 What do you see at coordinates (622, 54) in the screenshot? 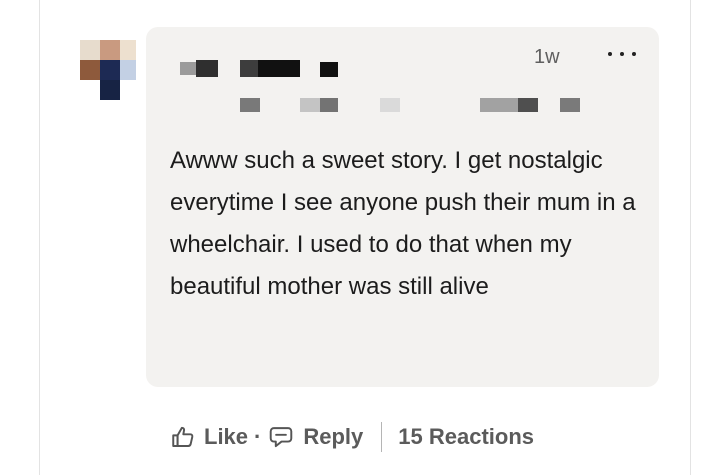
I see `more-horizontal-icon` at bounding box center [622, 54].